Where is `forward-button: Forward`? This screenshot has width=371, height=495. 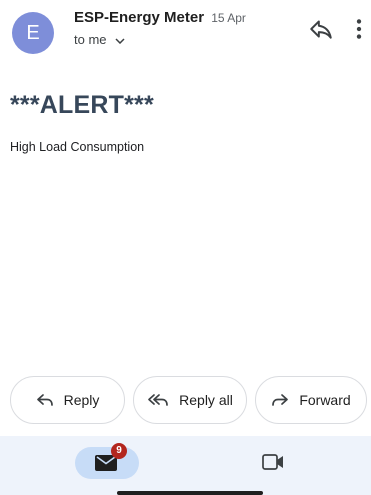
forward-button: Forward is located at coordinates (311, 400).